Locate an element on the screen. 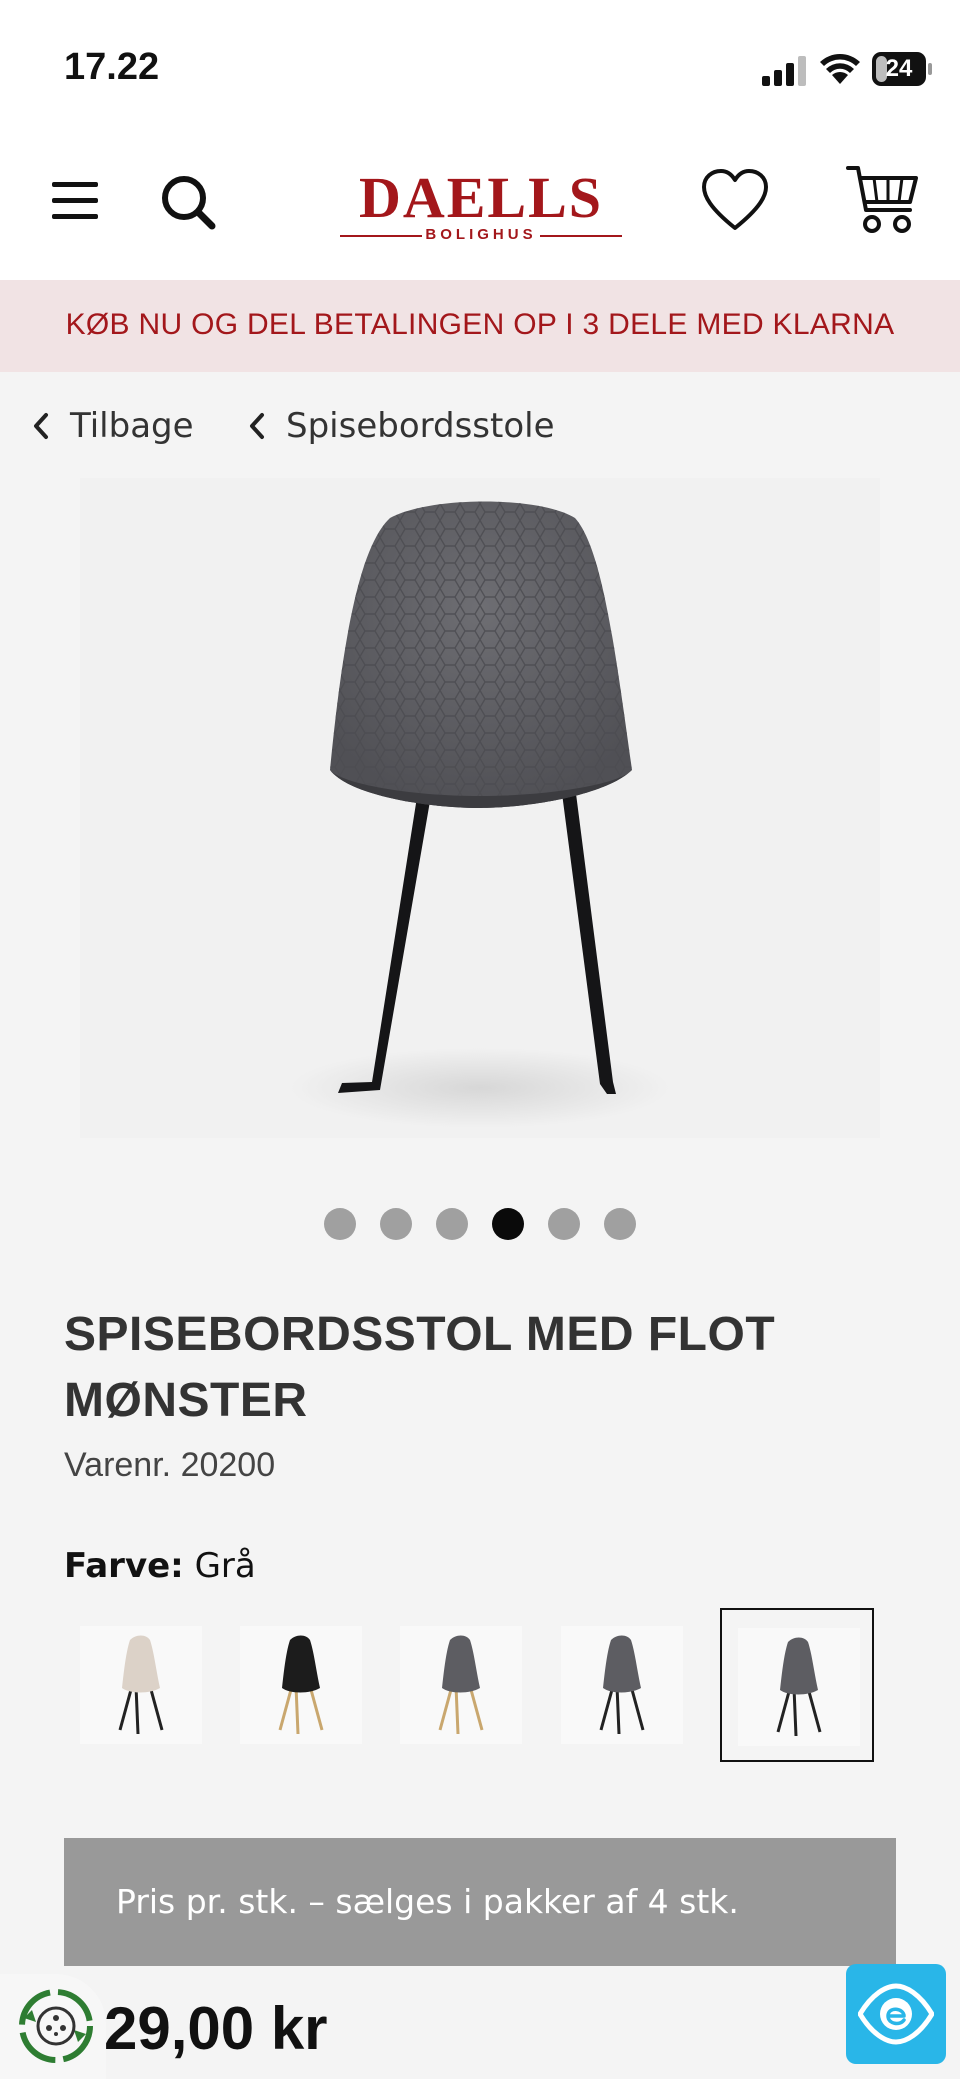  search-icon is located at coordinates (188, 202).